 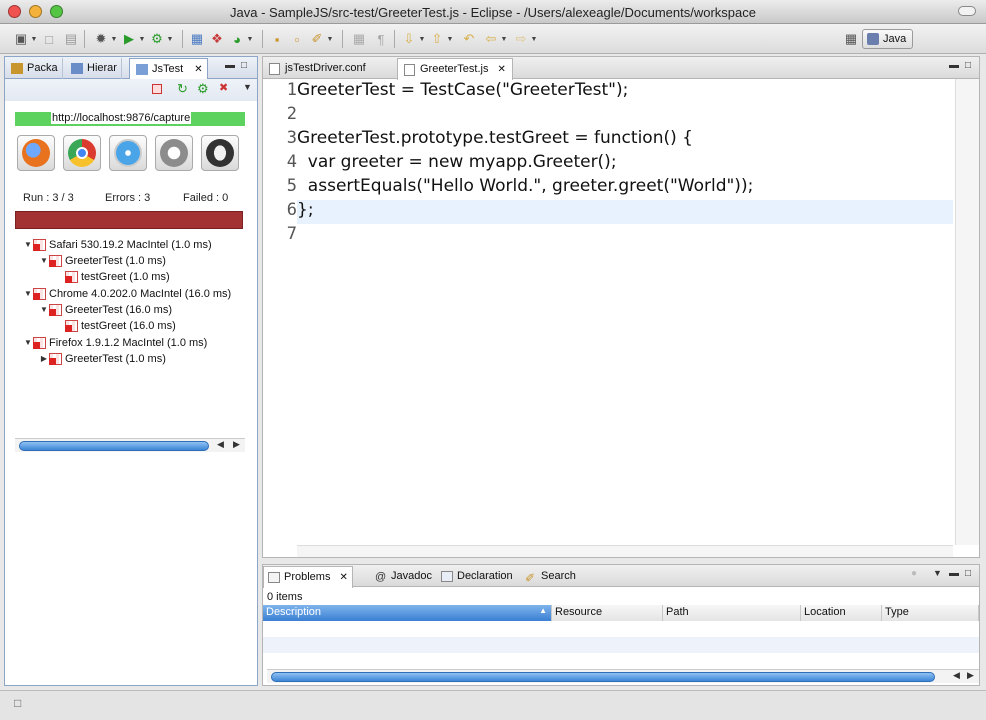 What do you see at coordinates (101, 39) in the screenshot?
I see `debug-icon: ✹` at bounding box center [101, 39].